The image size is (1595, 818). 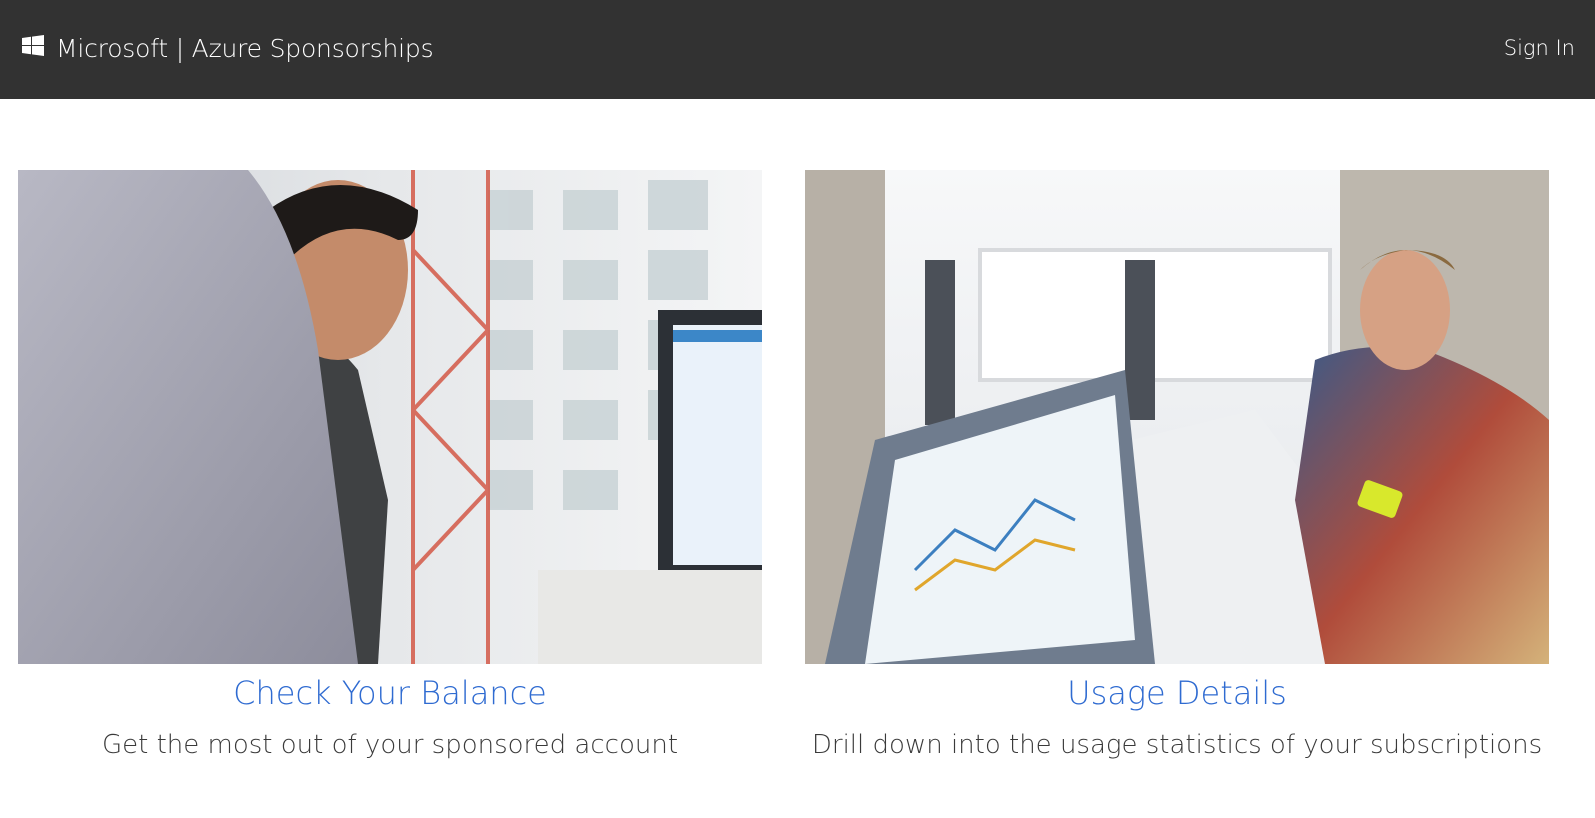 I want to click on sign-in-link: Sign In, so click(x=1539, y=48).